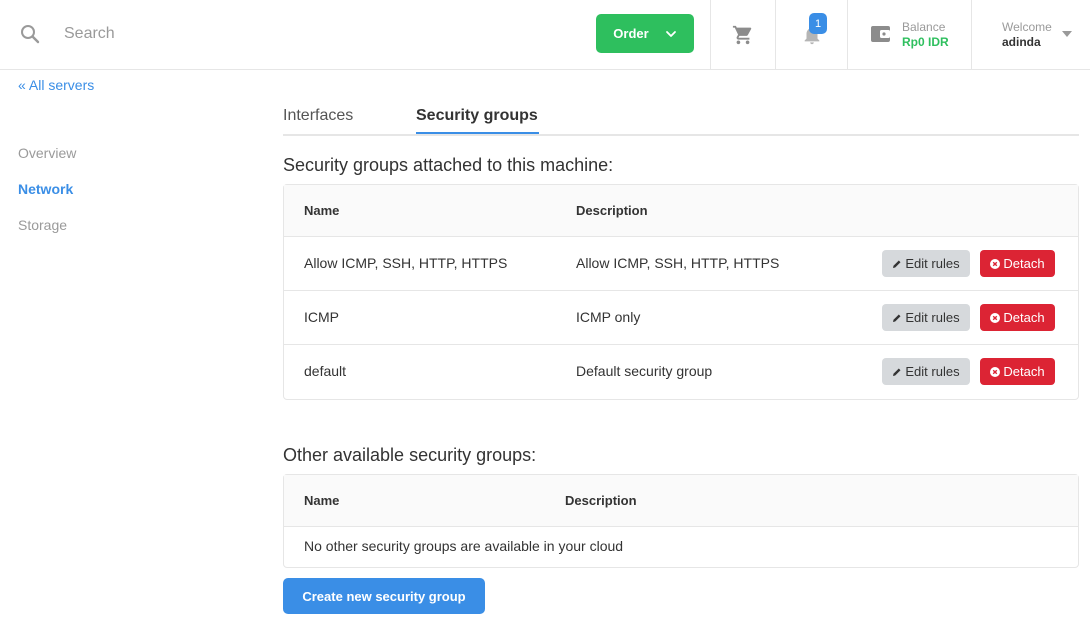 The width and height of the screenshot is (1090, 626). I want to click on balance-value: Rp0 IDR, so click(925, 42).